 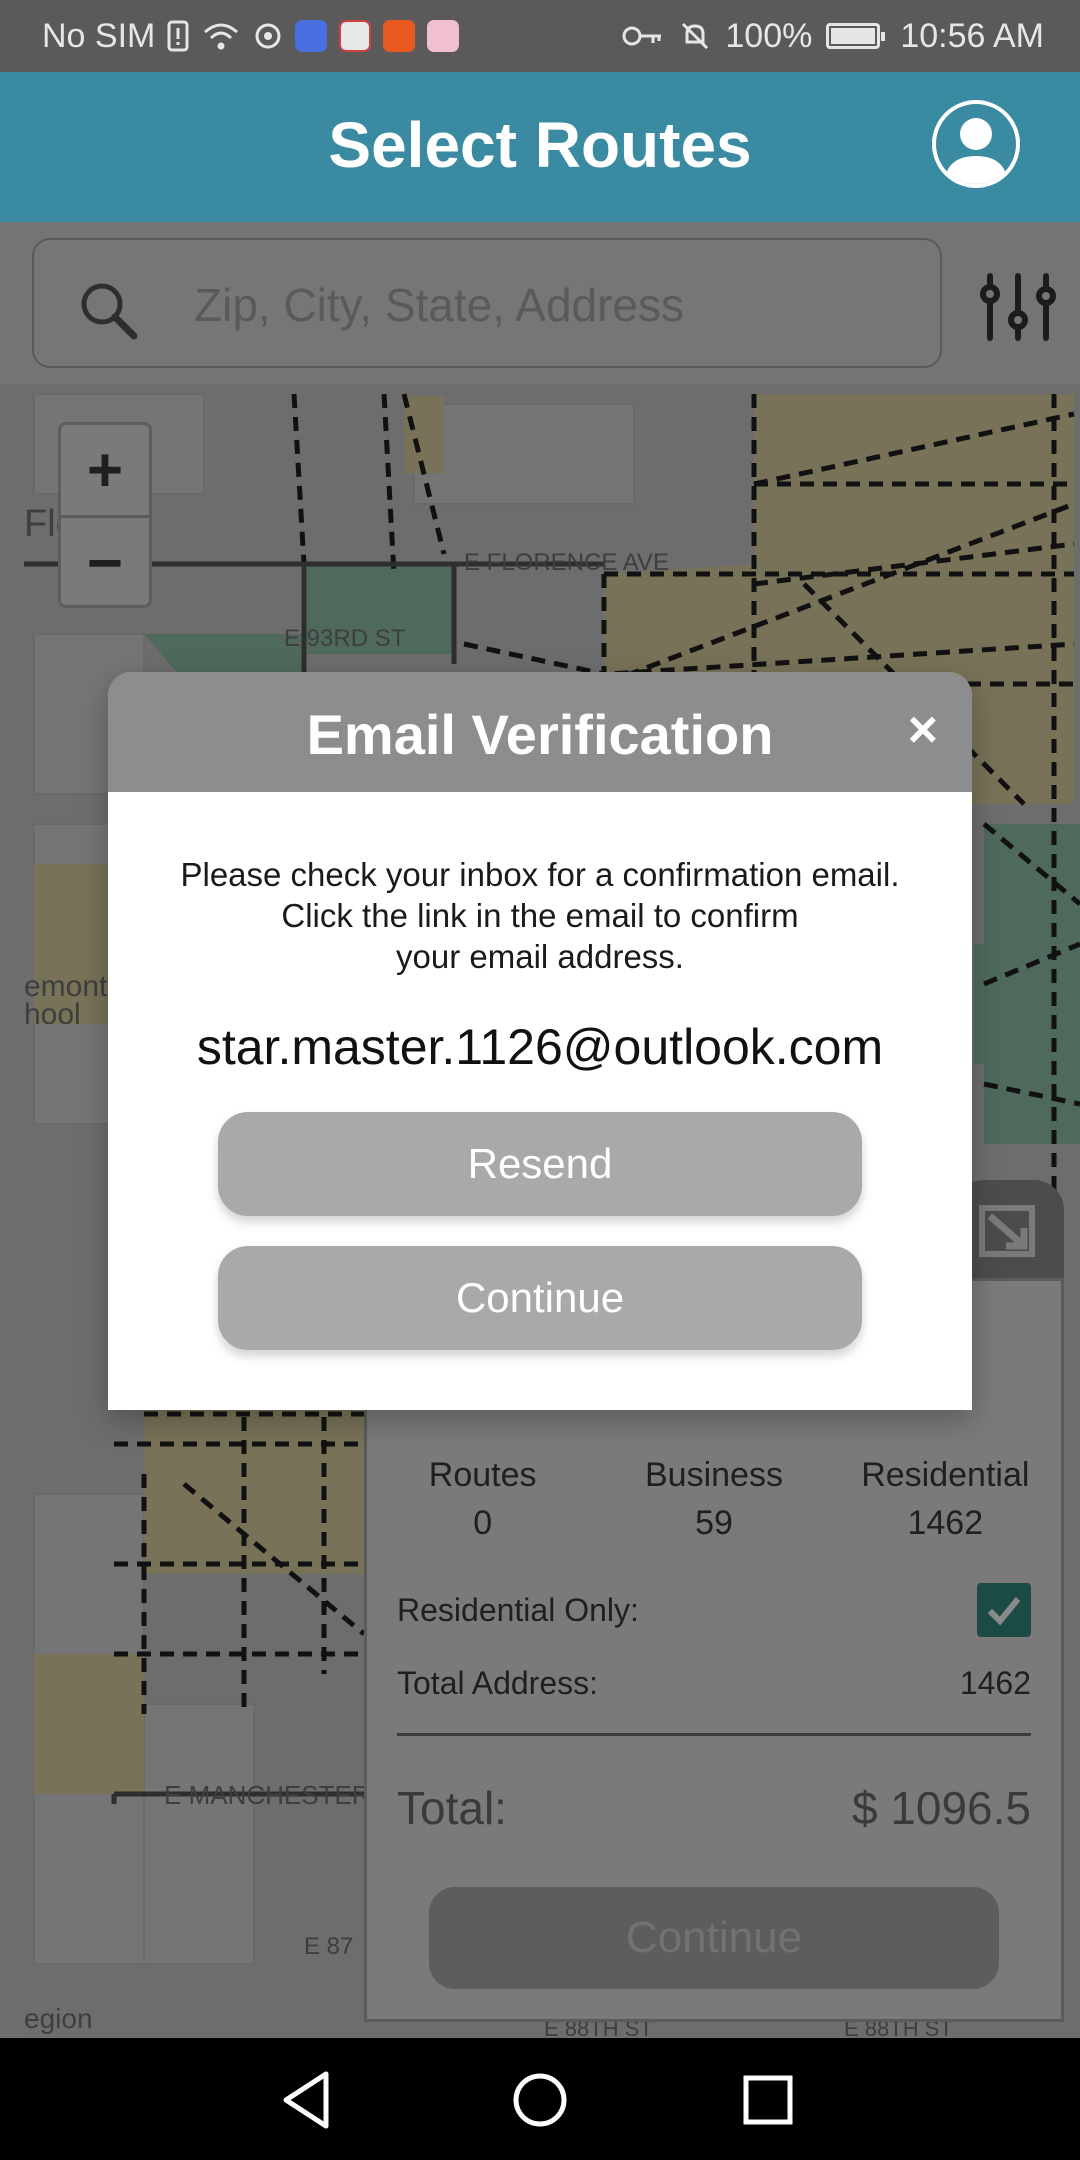 I want to click on svg-text: E 93RD ST, so click(x=345, y=638).